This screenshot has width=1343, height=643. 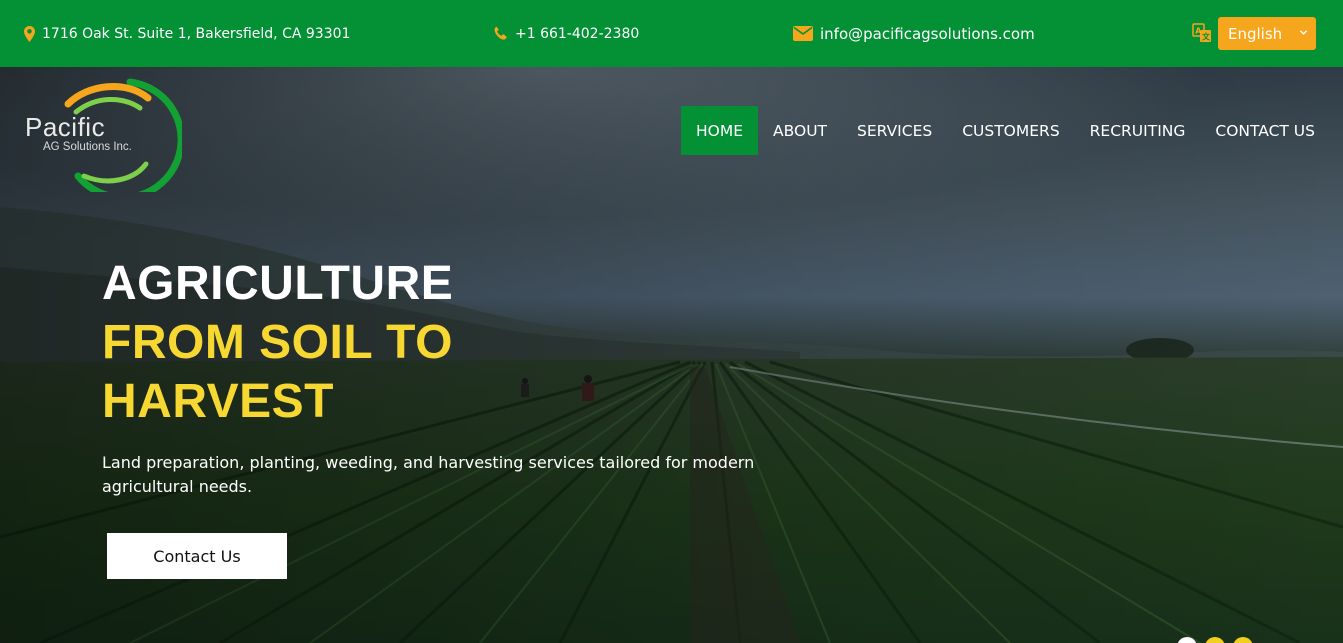 What do you see at coordinates (1206, 37) in the screenshot?
I see `svg-text: 文` at bounding box center [1206, 37].